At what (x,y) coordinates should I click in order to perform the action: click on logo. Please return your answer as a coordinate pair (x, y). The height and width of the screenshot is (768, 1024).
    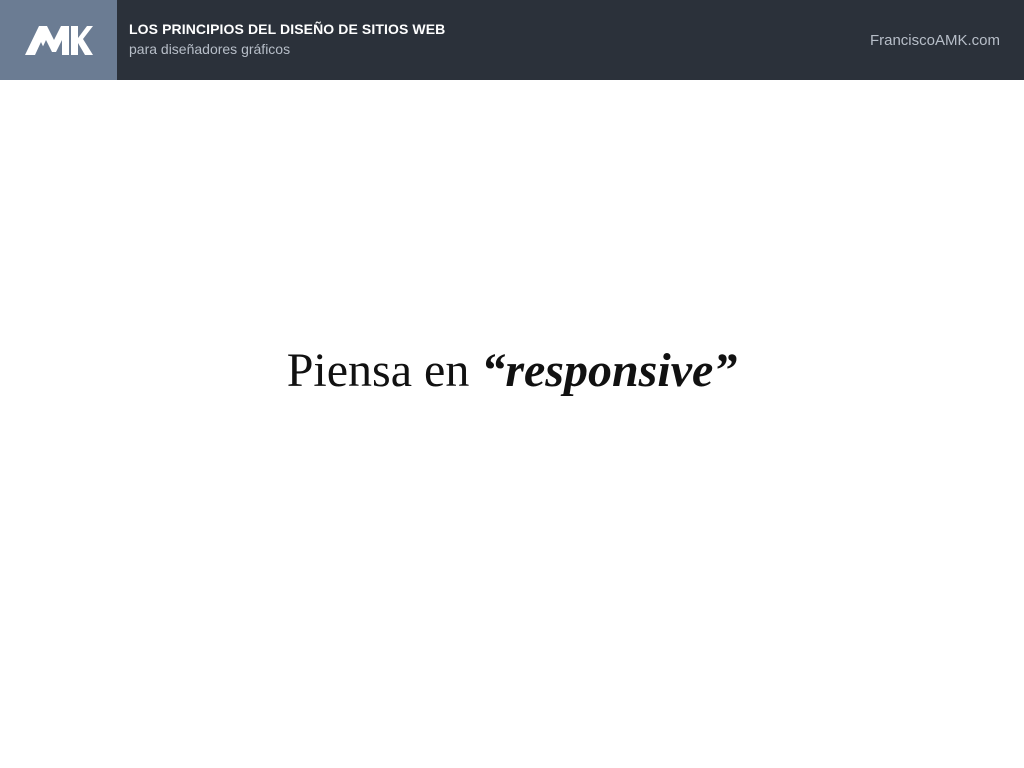
    Looking at the image, I should click on (58, 40).